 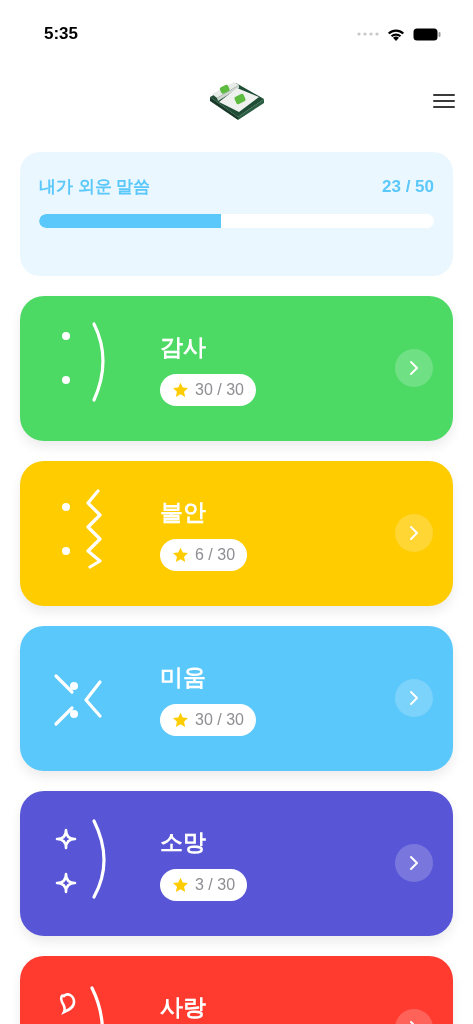 I want to click on signal-icon, so click(x=368, y=34).